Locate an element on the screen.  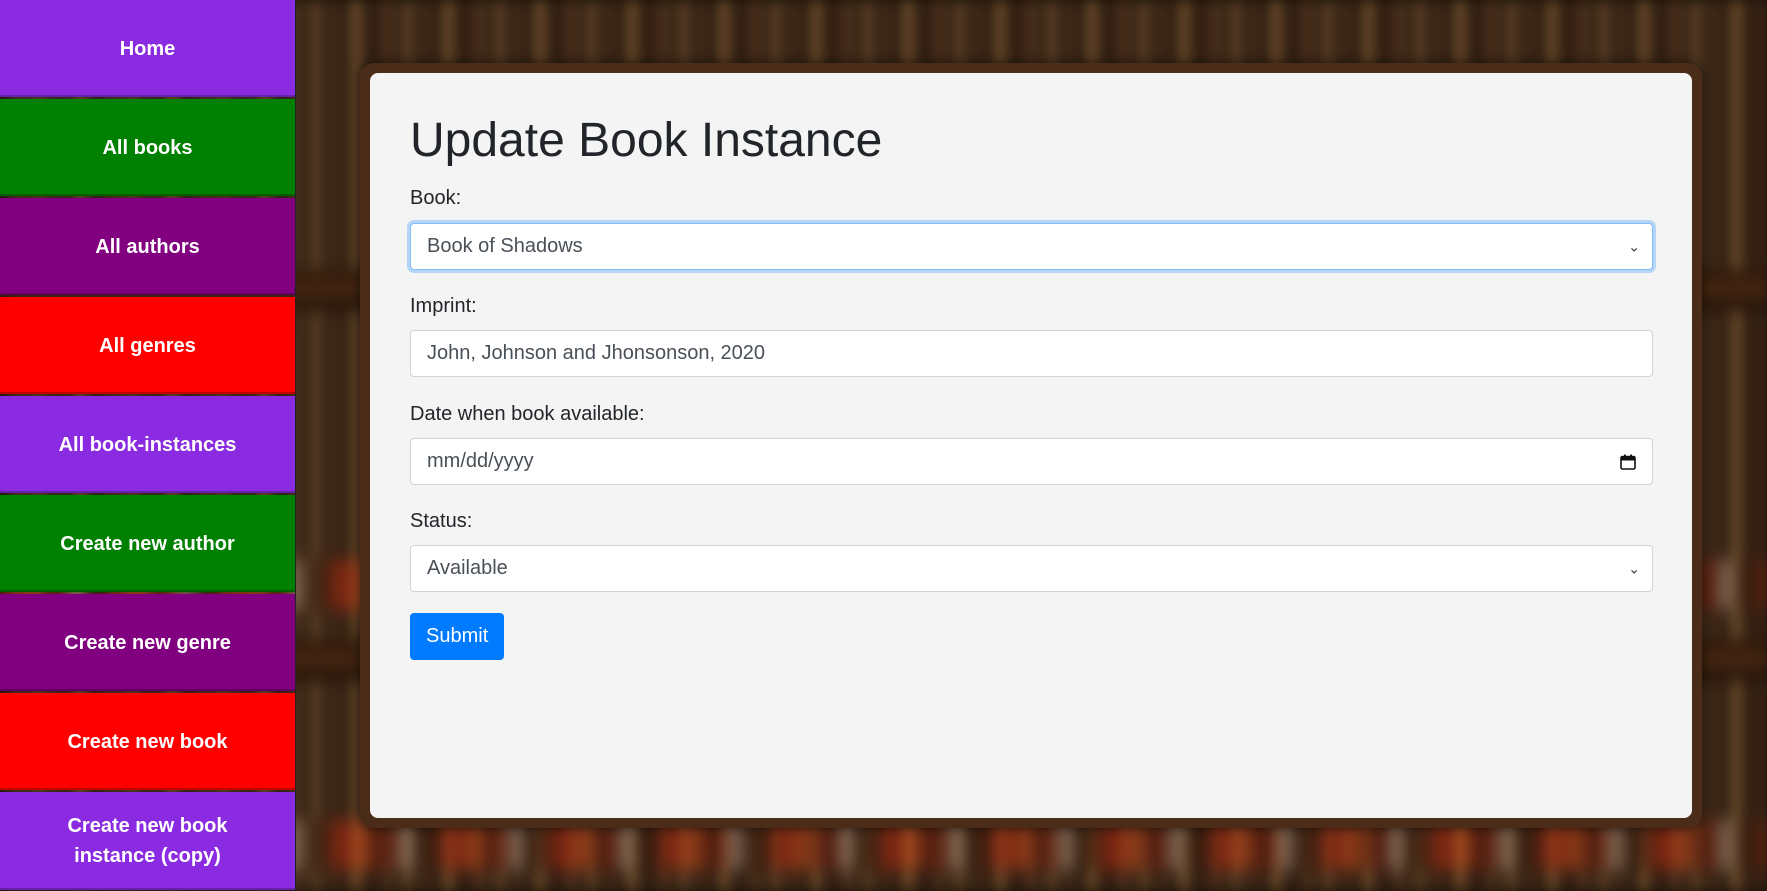
nav-all-book-instances: All book-instances is located at coordinates (147, 444).